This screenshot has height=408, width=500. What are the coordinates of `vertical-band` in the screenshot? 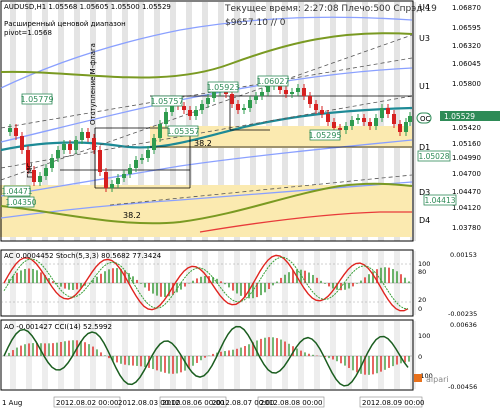 It's located at (189, 355).